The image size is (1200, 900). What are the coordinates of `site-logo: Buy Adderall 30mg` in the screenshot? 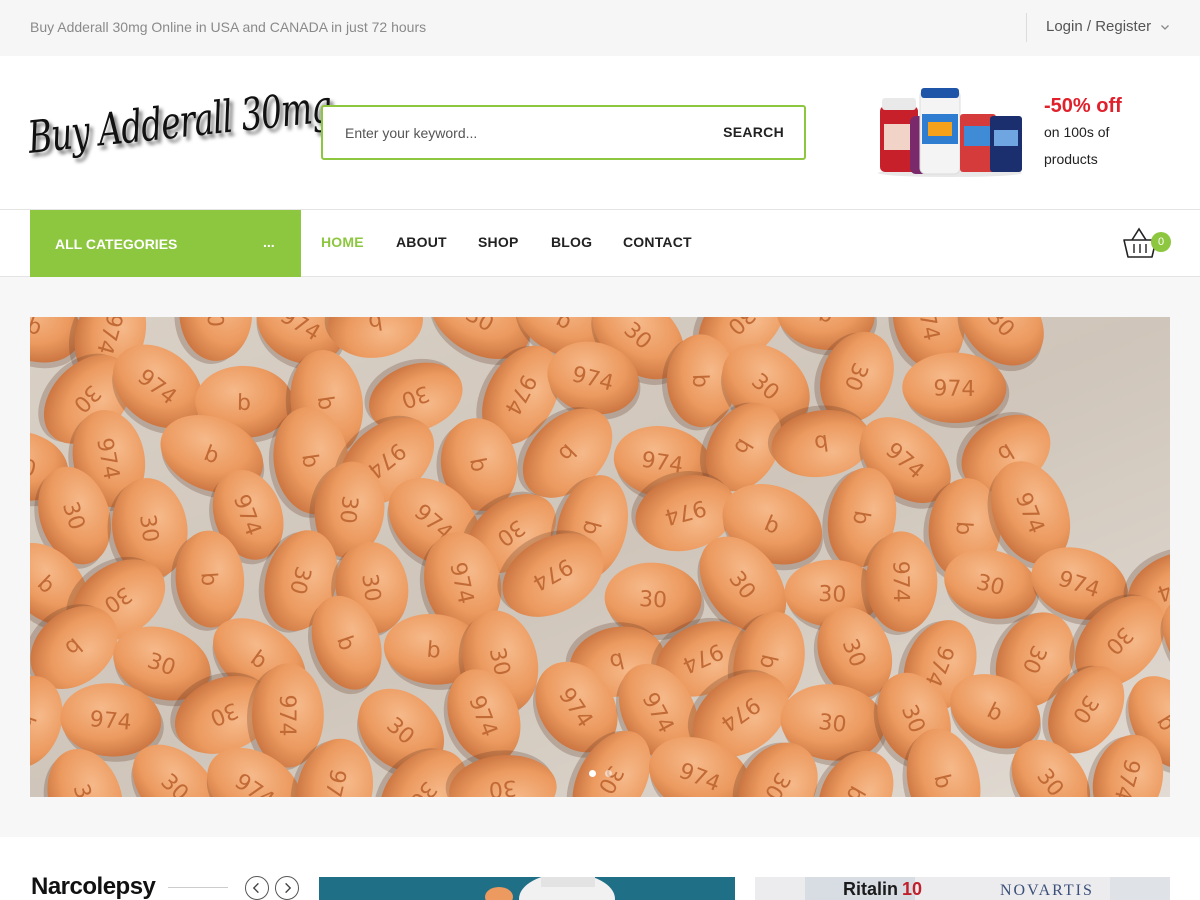 It's located at (179, 129).